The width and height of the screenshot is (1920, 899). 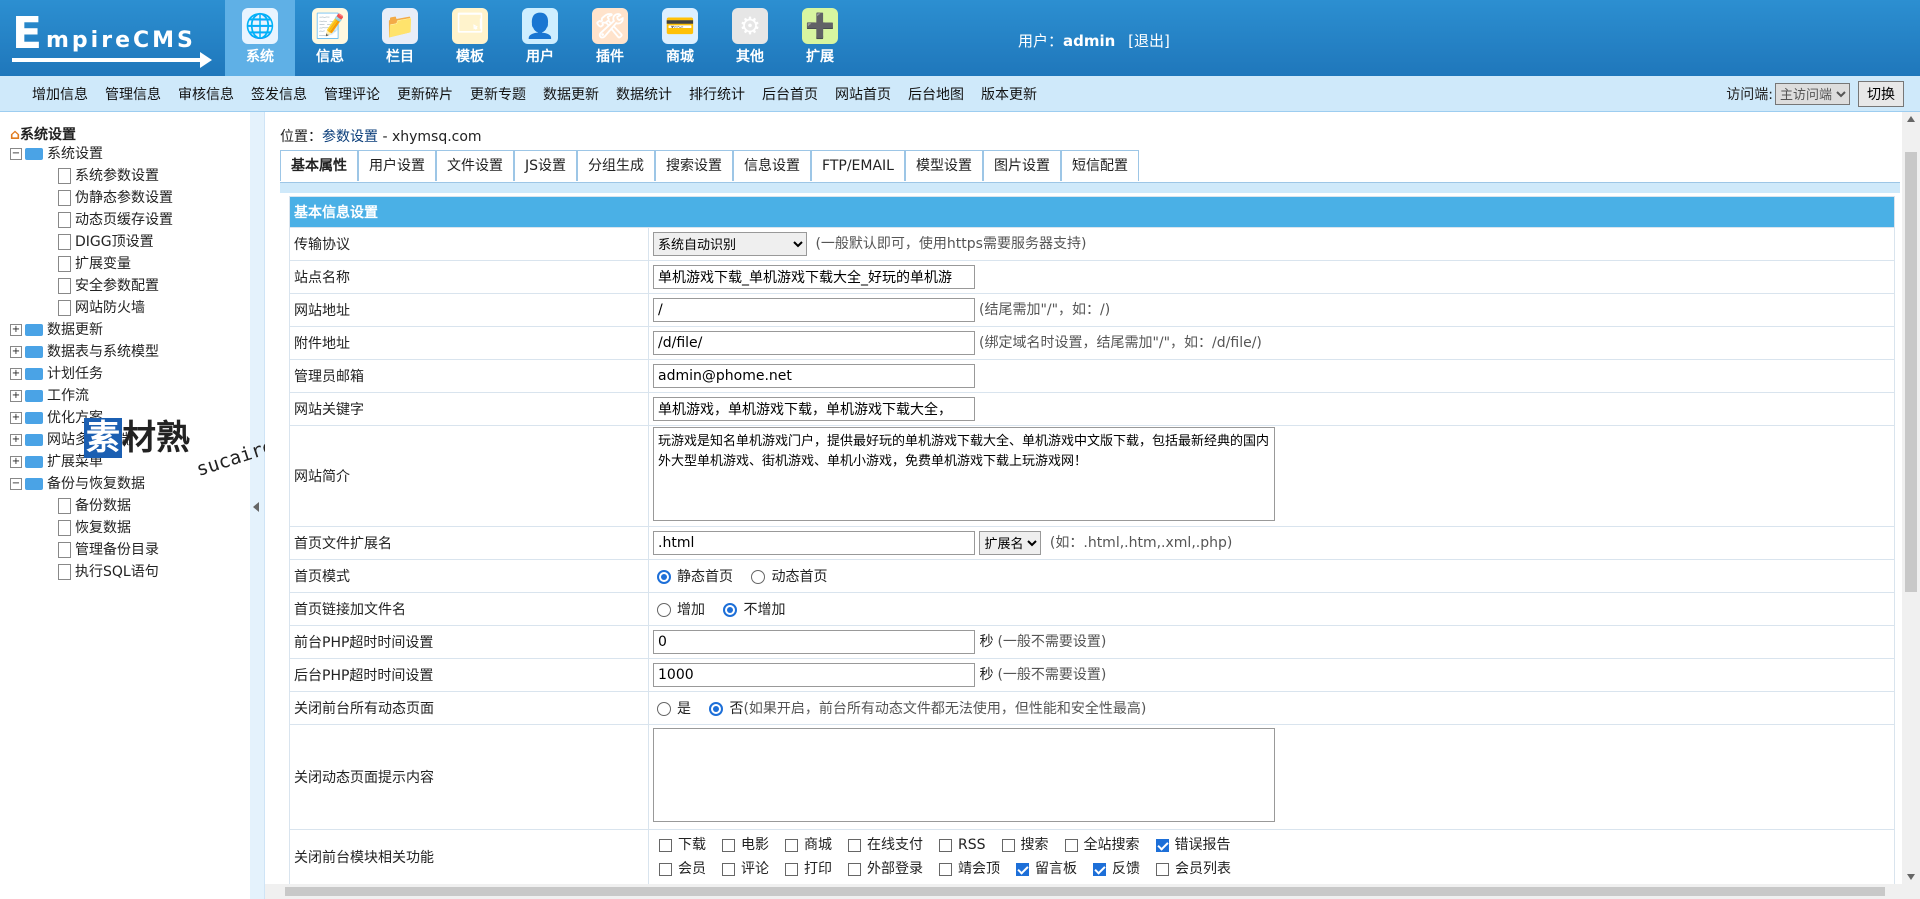 I want to click on sidebar-item: 动态页缓存设置, so click(x=115, y=220).